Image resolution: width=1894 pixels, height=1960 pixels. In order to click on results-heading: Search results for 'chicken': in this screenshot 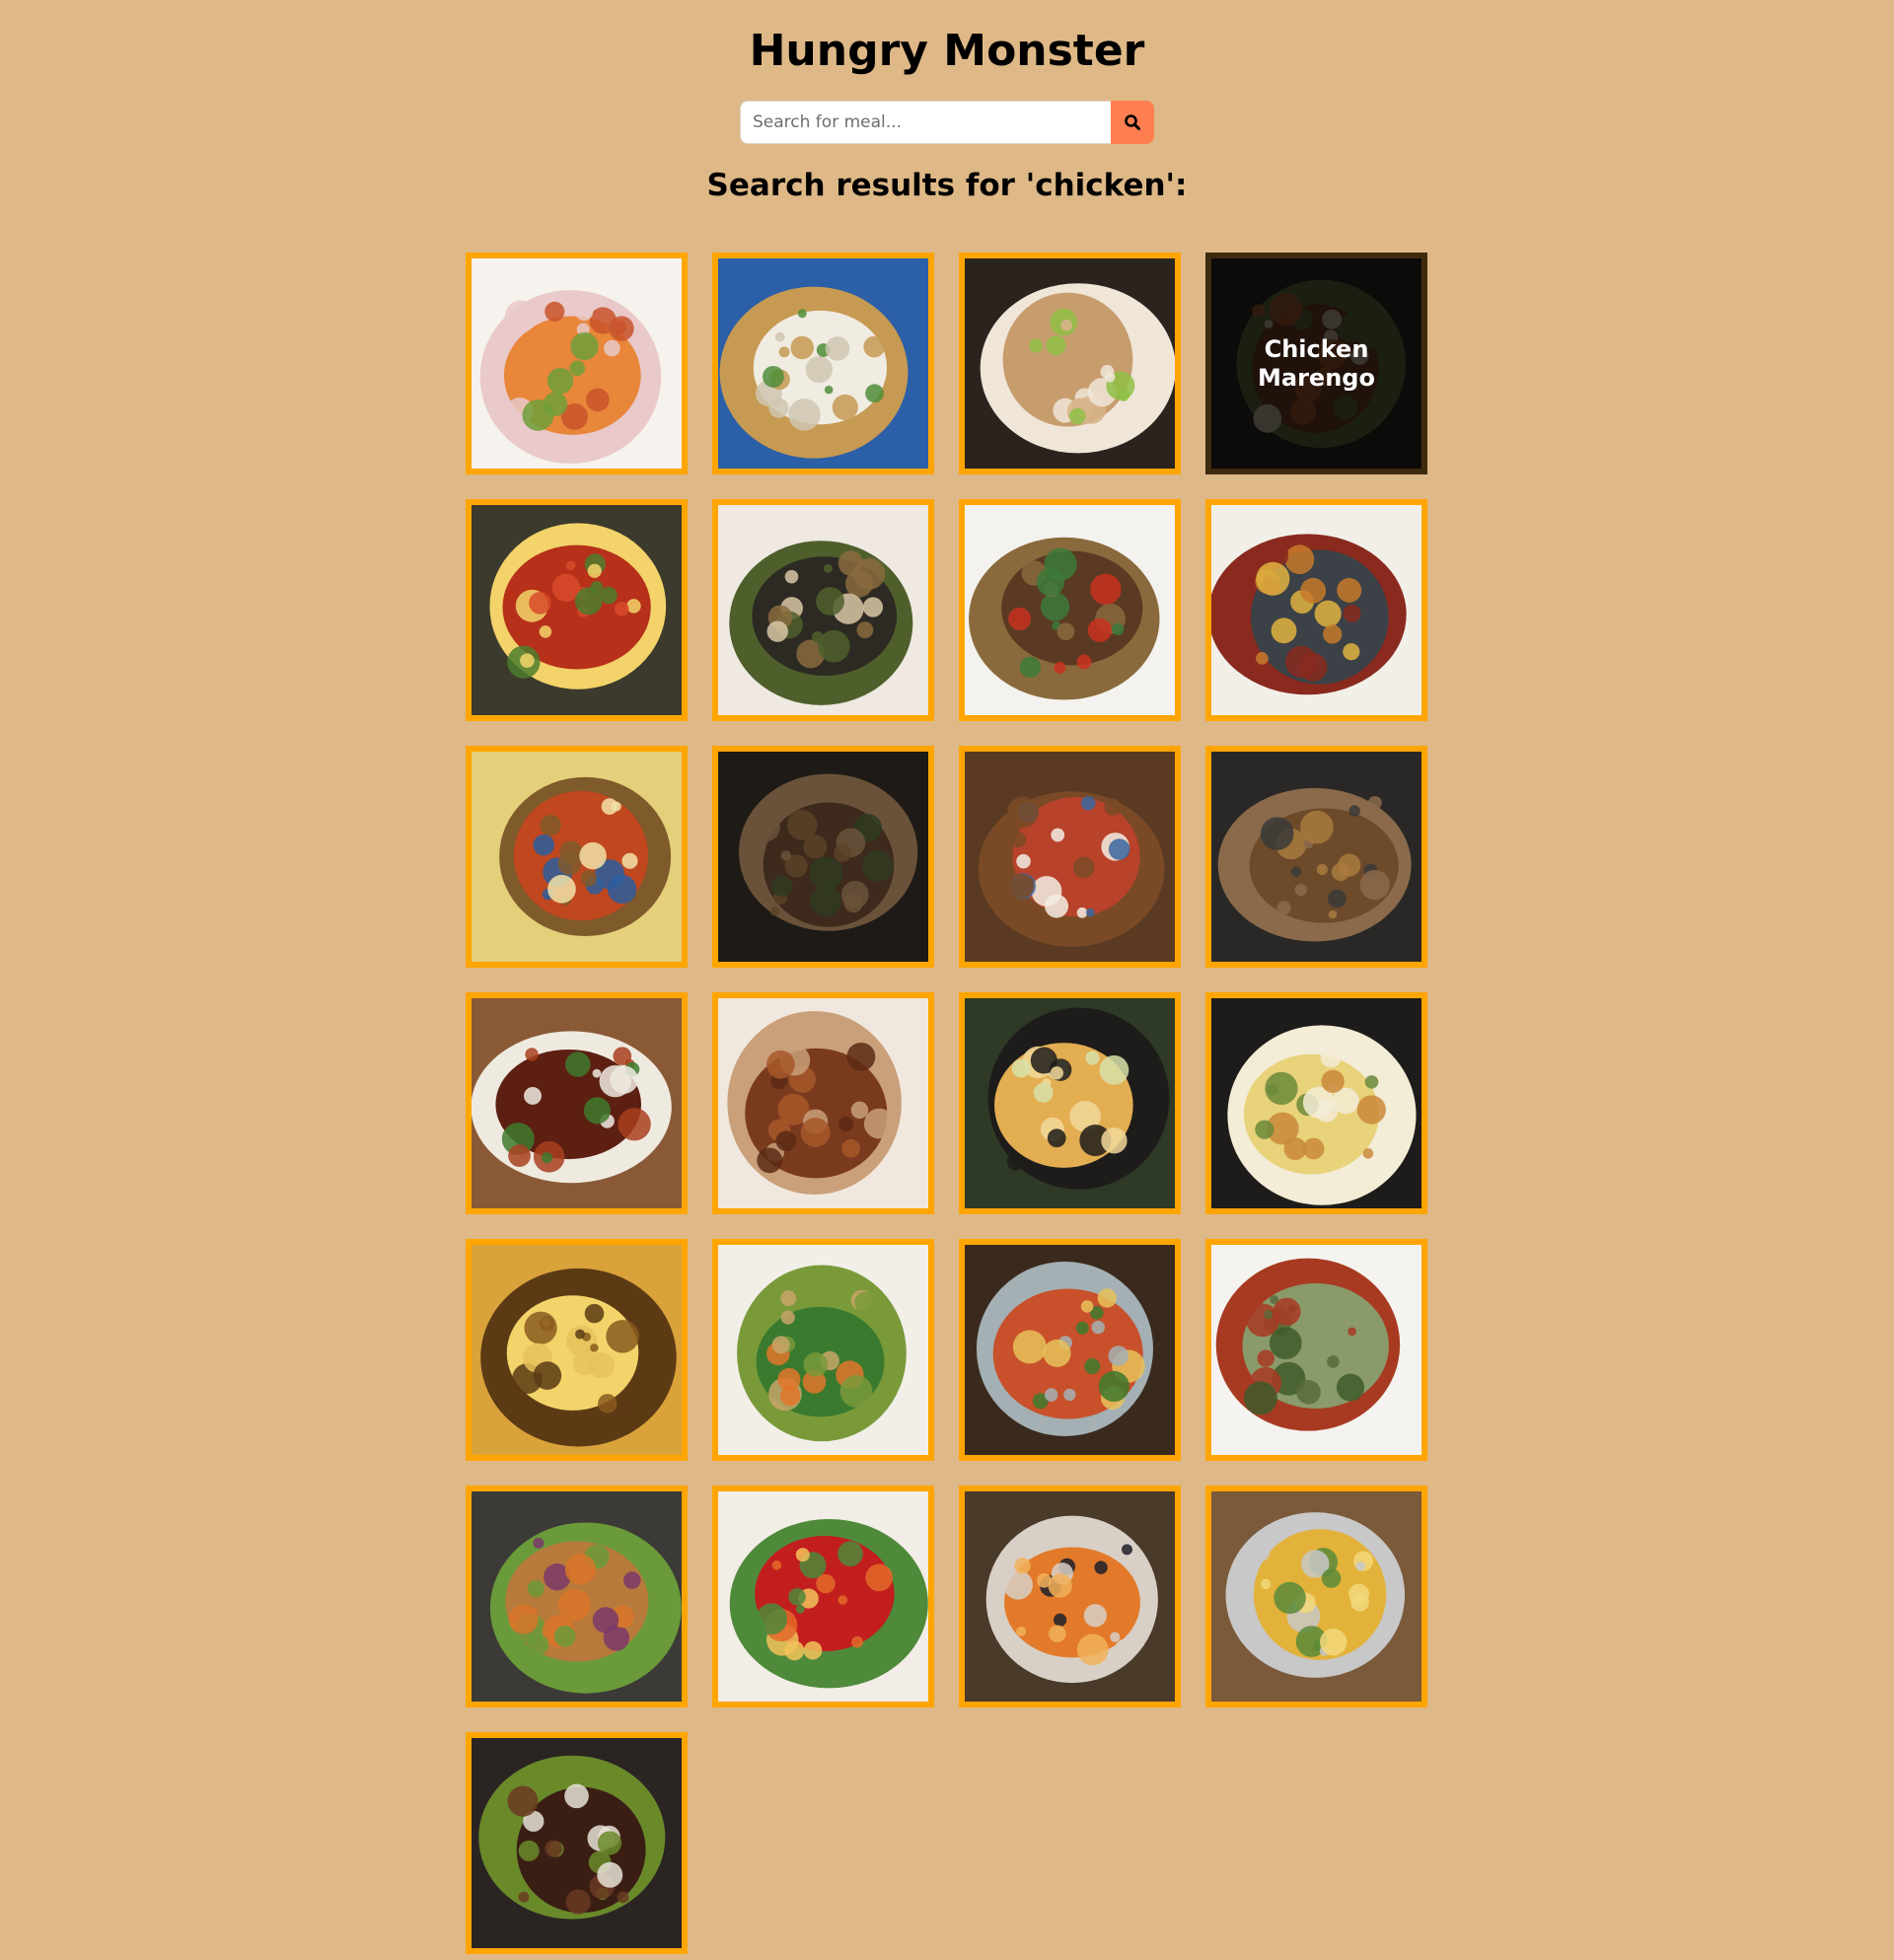, I will do `click(947, 186)`.